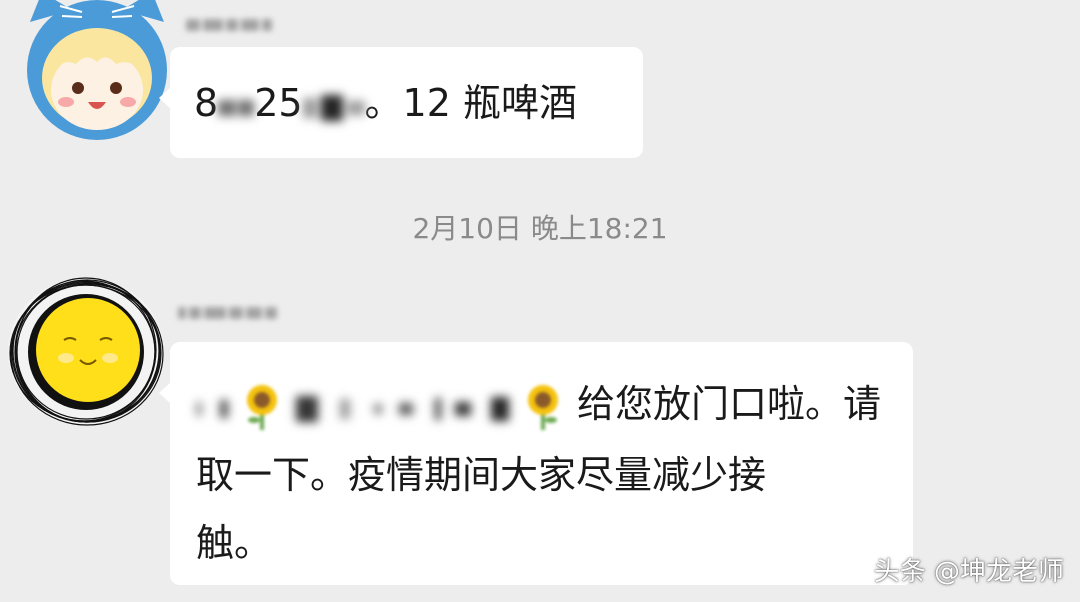 This screenshot has height=602, width=1080. I want to click on message-text-mid: 25, so click(278, 103).